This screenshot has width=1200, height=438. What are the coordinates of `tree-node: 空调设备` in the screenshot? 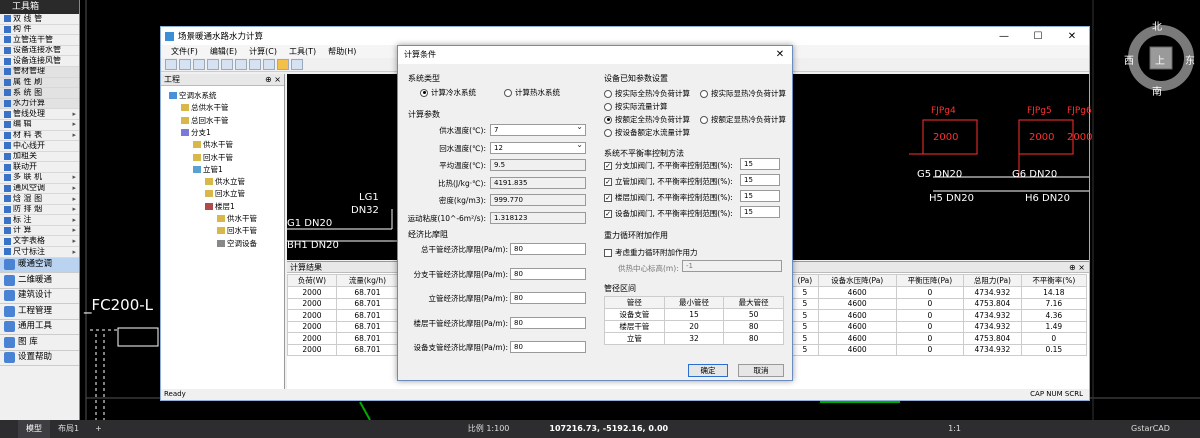 It's located at (237, 243).